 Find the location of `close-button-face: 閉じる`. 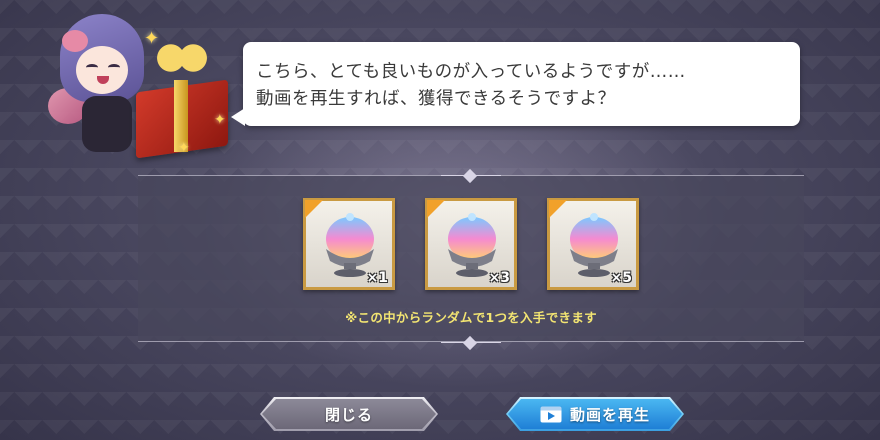

close-button-face: 閉じる is located at coordinates (349, 414).